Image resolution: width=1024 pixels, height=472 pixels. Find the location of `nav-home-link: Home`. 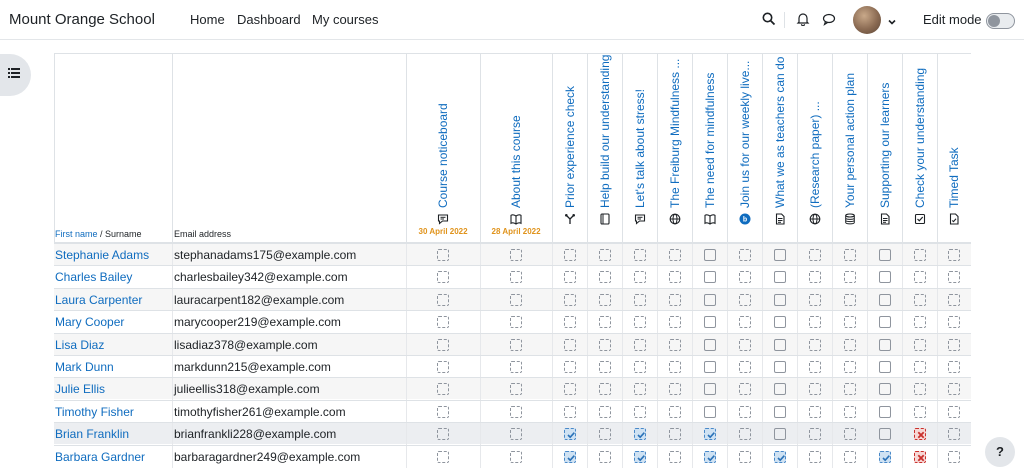

nav-home-link: Home is located at coordinates (207, 19).